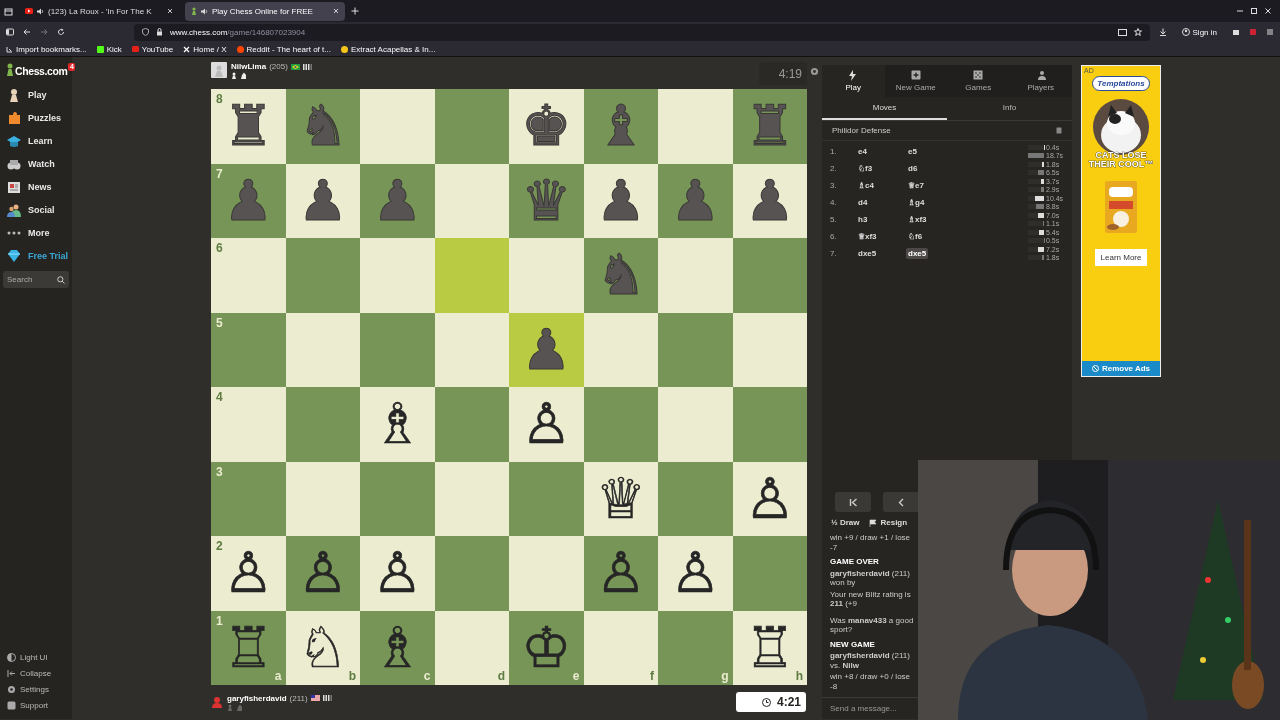 The height and width of the screenshot is (720, 1280). I want to click on sidebar-item: News, so click(36, 186).